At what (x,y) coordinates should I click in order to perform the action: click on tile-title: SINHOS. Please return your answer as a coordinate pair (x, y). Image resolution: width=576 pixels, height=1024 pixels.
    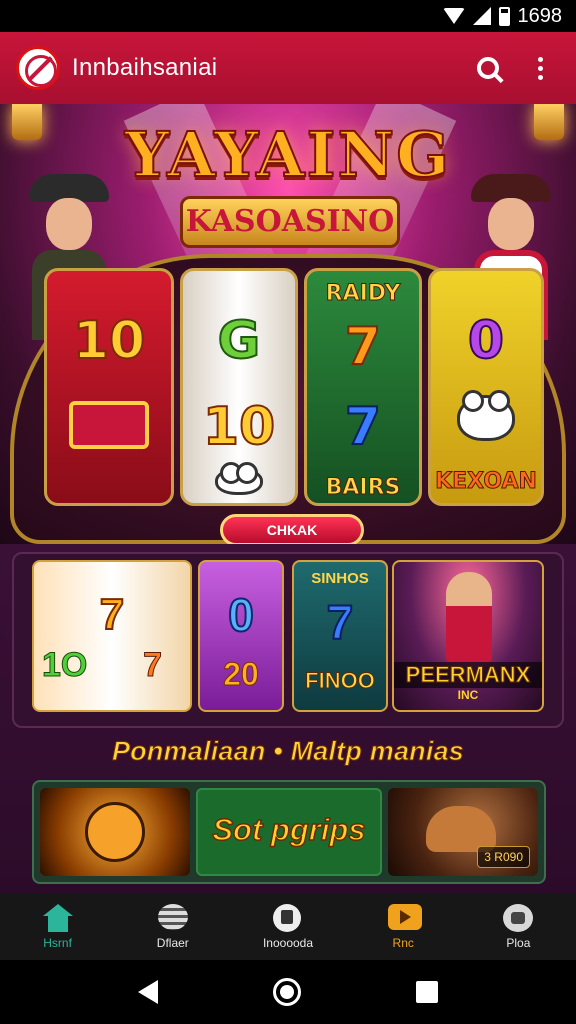
    Looking at the image, I should click on (340, 578).